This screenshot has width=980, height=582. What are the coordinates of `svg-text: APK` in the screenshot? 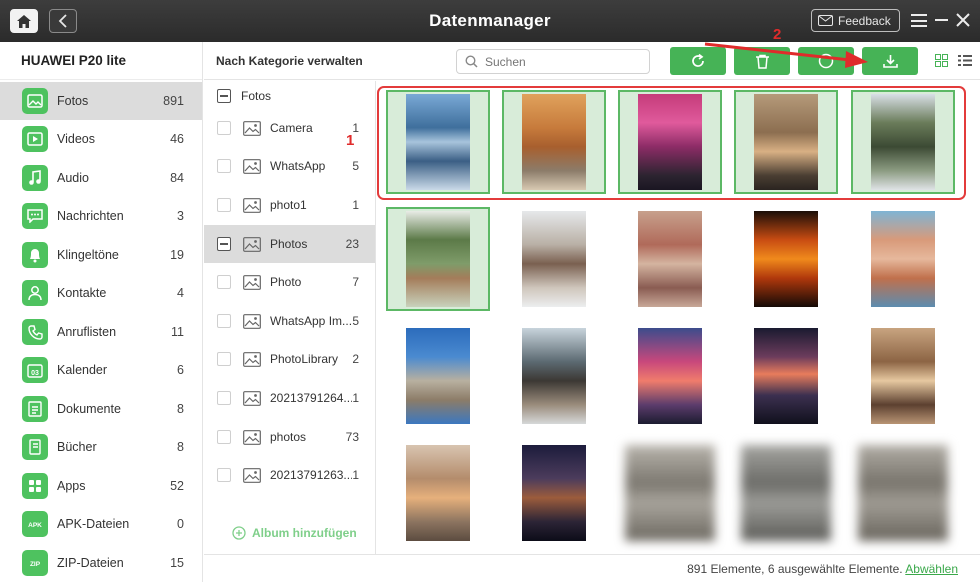 It's located at (35, 525).